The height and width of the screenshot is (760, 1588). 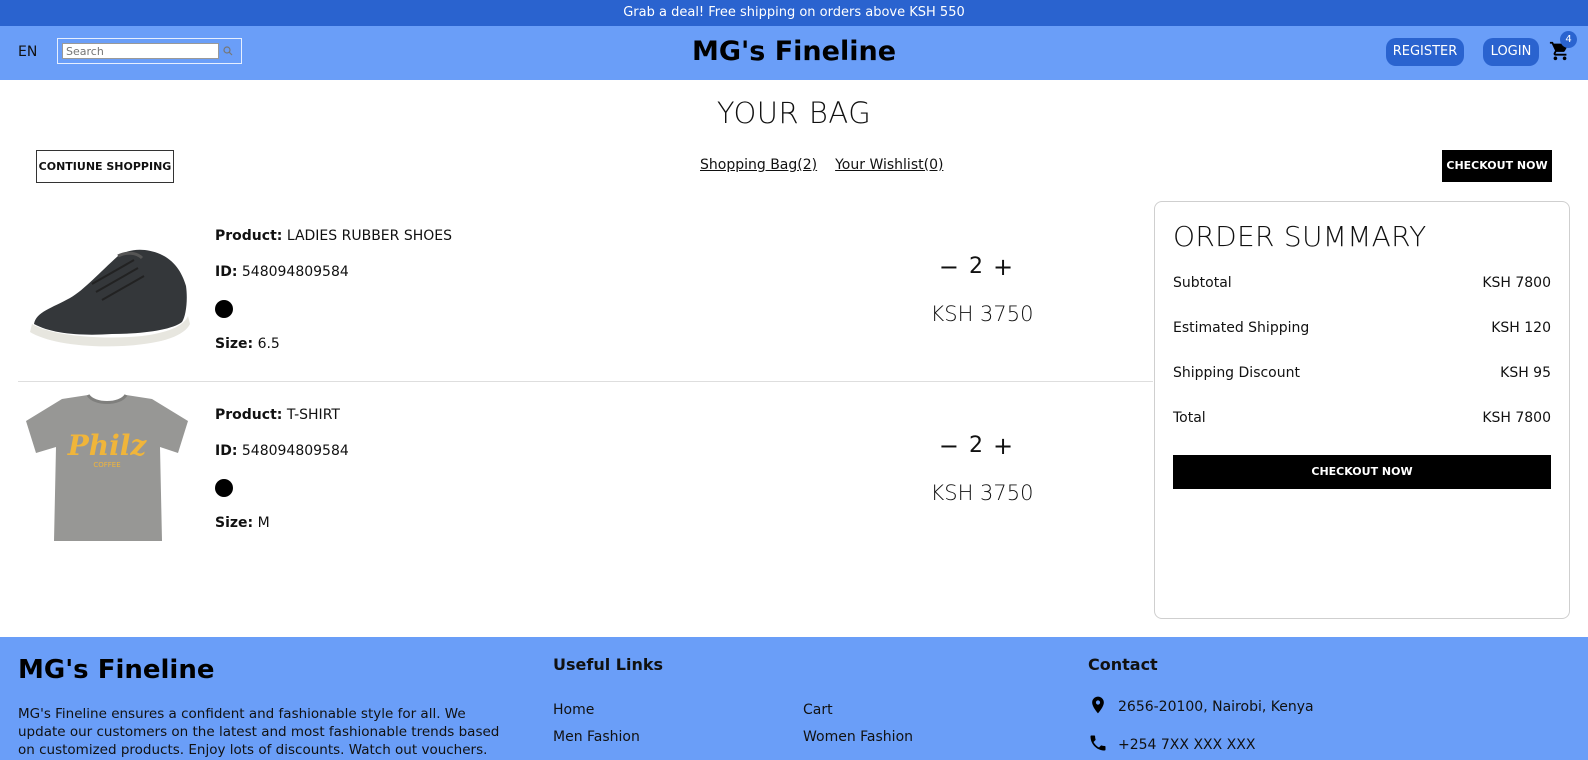 I want to click on useful-links-title: Useful Links, so click(x=608, y=664).